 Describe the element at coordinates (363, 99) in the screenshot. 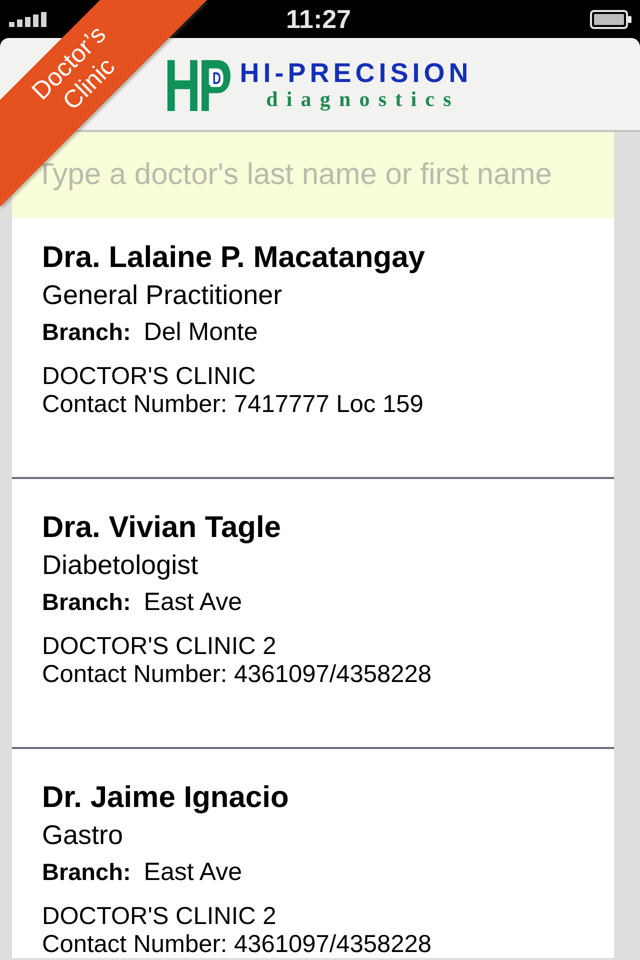

I see `logo-tagline: diagnostics` at that location.